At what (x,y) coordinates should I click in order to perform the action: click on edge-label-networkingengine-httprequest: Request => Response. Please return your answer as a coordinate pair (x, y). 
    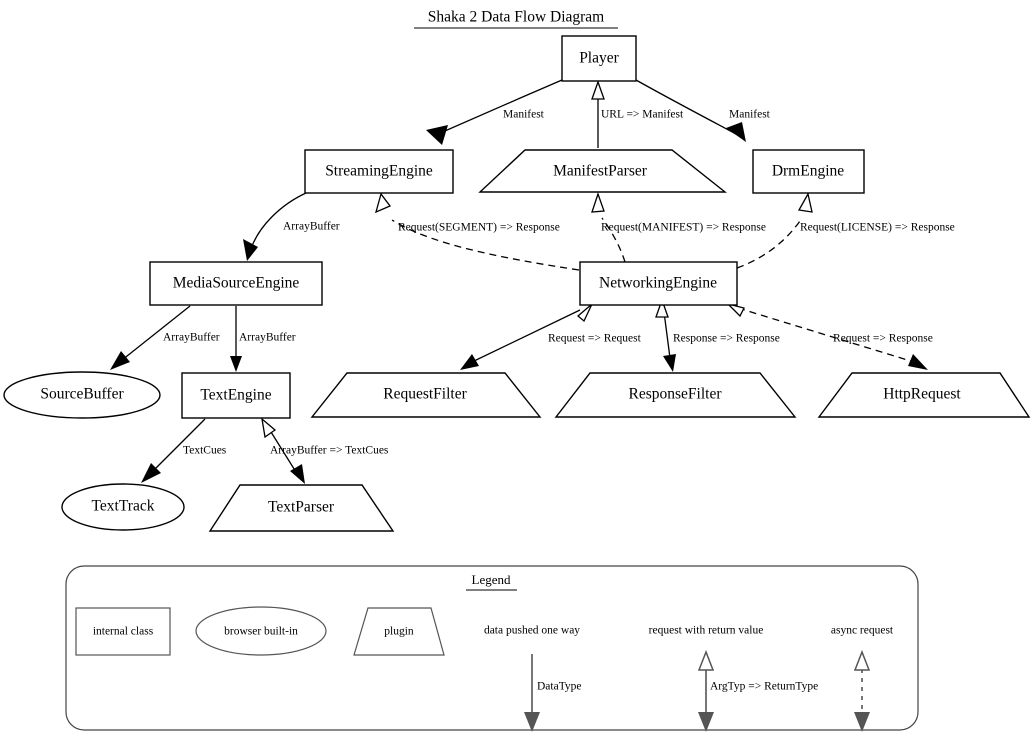
    Looking at the image, I should click on (883, 339).